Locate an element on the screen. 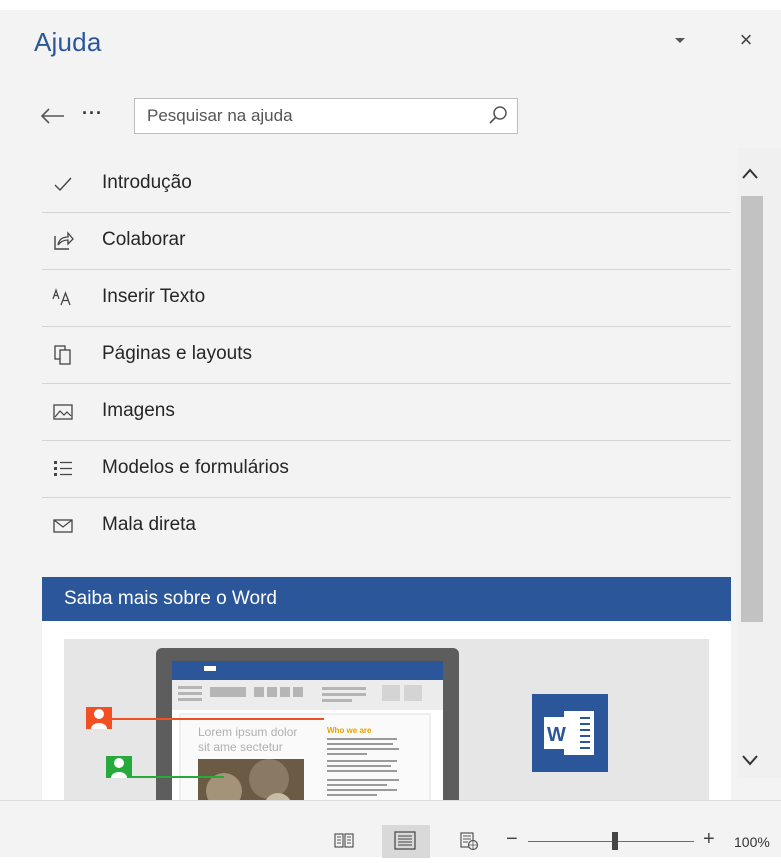 The width and height of the screenshot is (781, 863). envelope-icon is located at coordinates (63, 526).